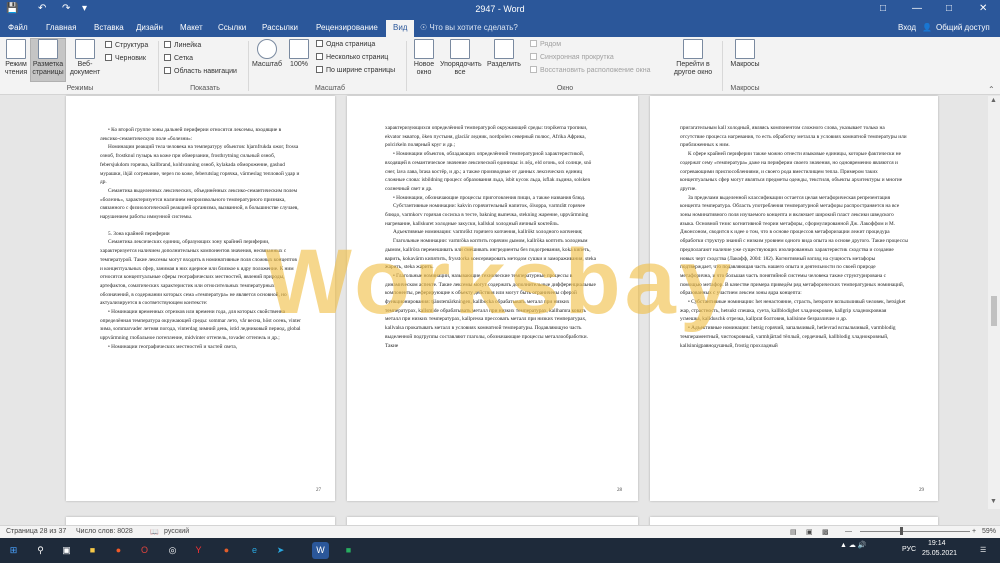 The height and width of the screenshot is (563, 1000). I want to click on multi-page-button: Несколько страниц, so click(352, 57).